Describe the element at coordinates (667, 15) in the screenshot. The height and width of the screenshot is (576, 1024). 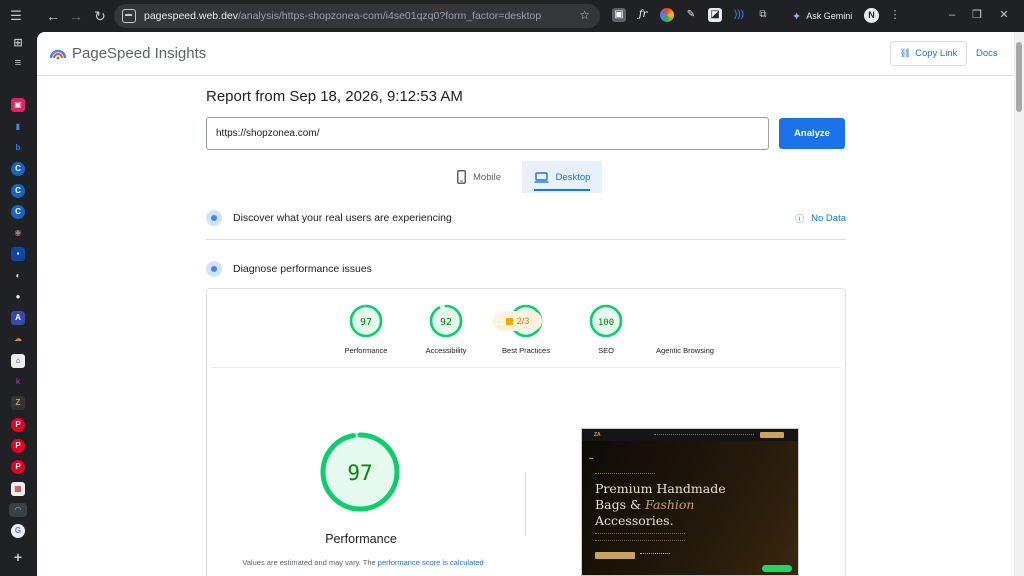
I see `color-picker-extension-icon` at that location.